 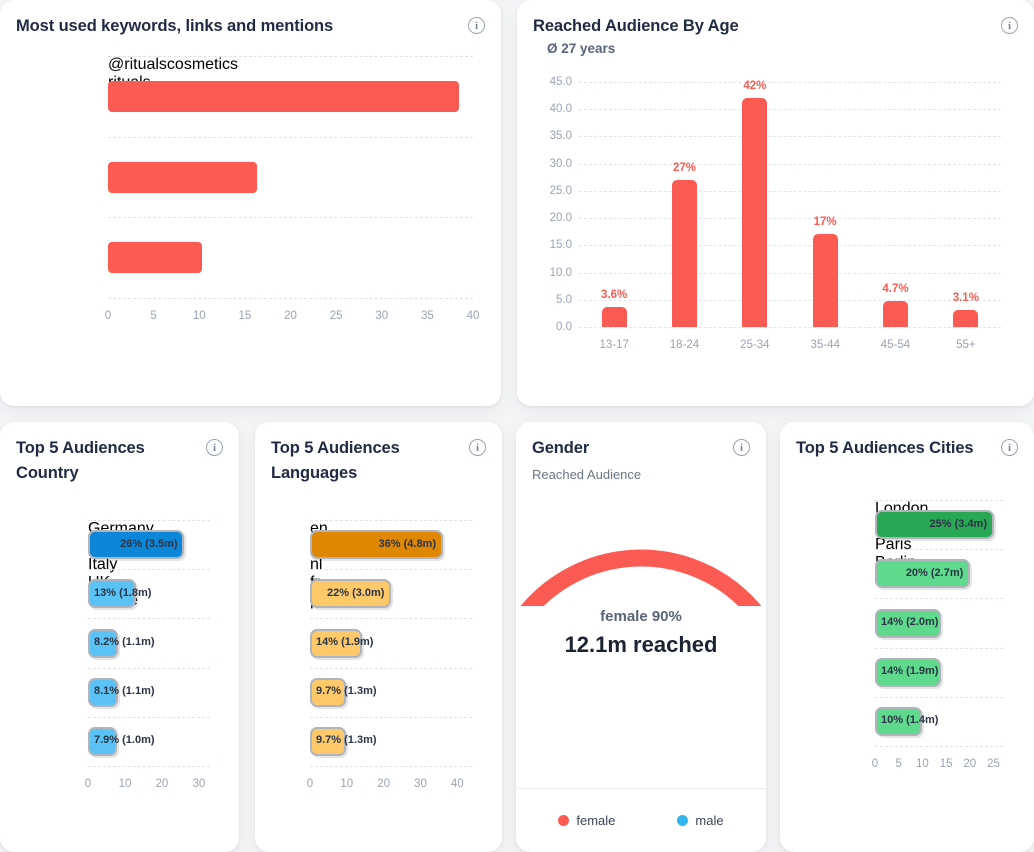 I want to click on x-axis-tick: 35-44, so click(x=825, y=345).